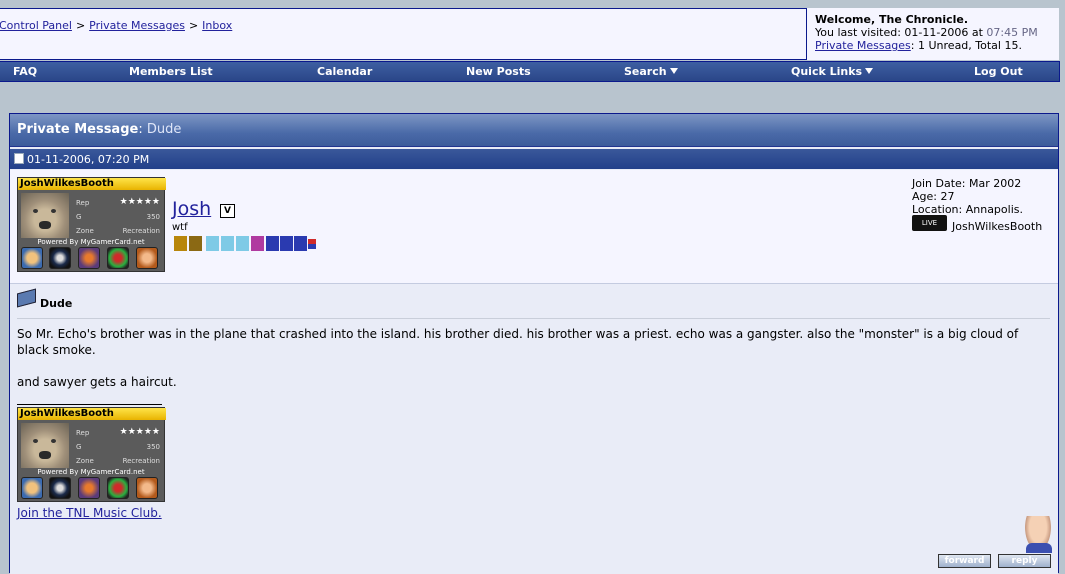 Image resolution: width=1065 pixels, height=574 pixels. Describe the element at coordinates (227, 211) in the screenshot. I see `v-badge-icon: V` at that location.